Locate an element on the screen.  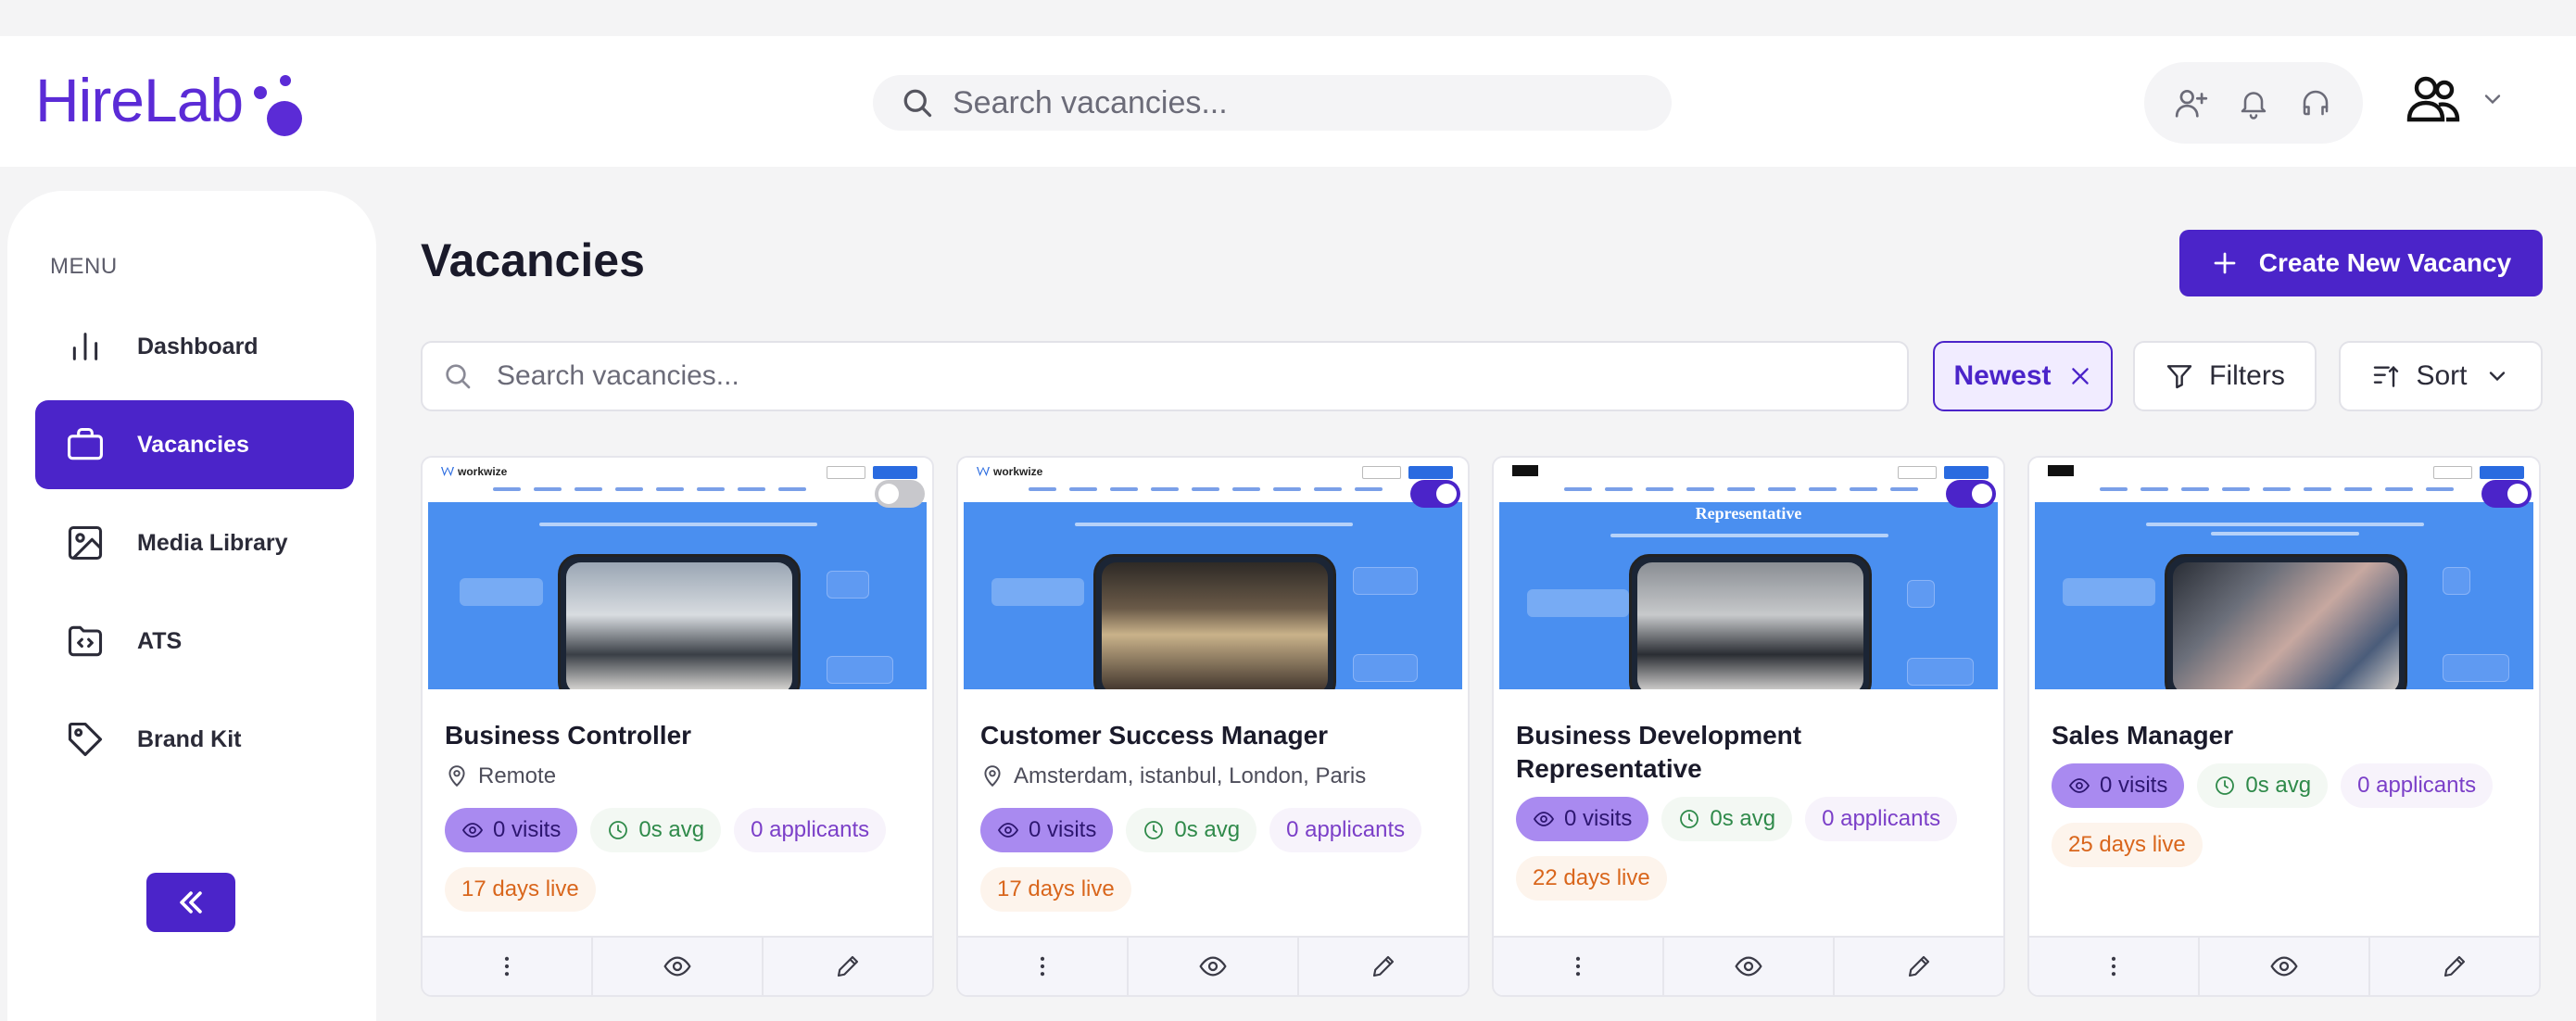
vacancy-title: Customer Success Manager is located at coordinates (1212, 735).